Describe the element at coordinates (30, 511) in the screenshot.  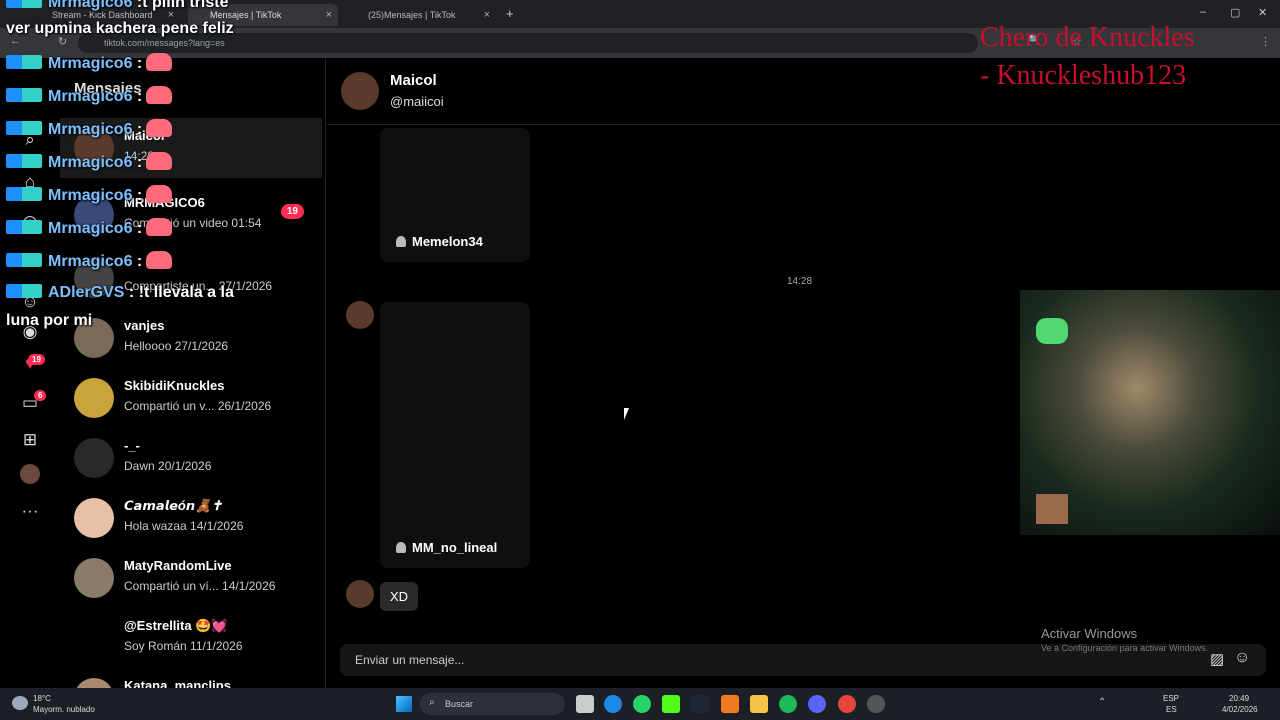
I see `more-icon: ···` at that location.